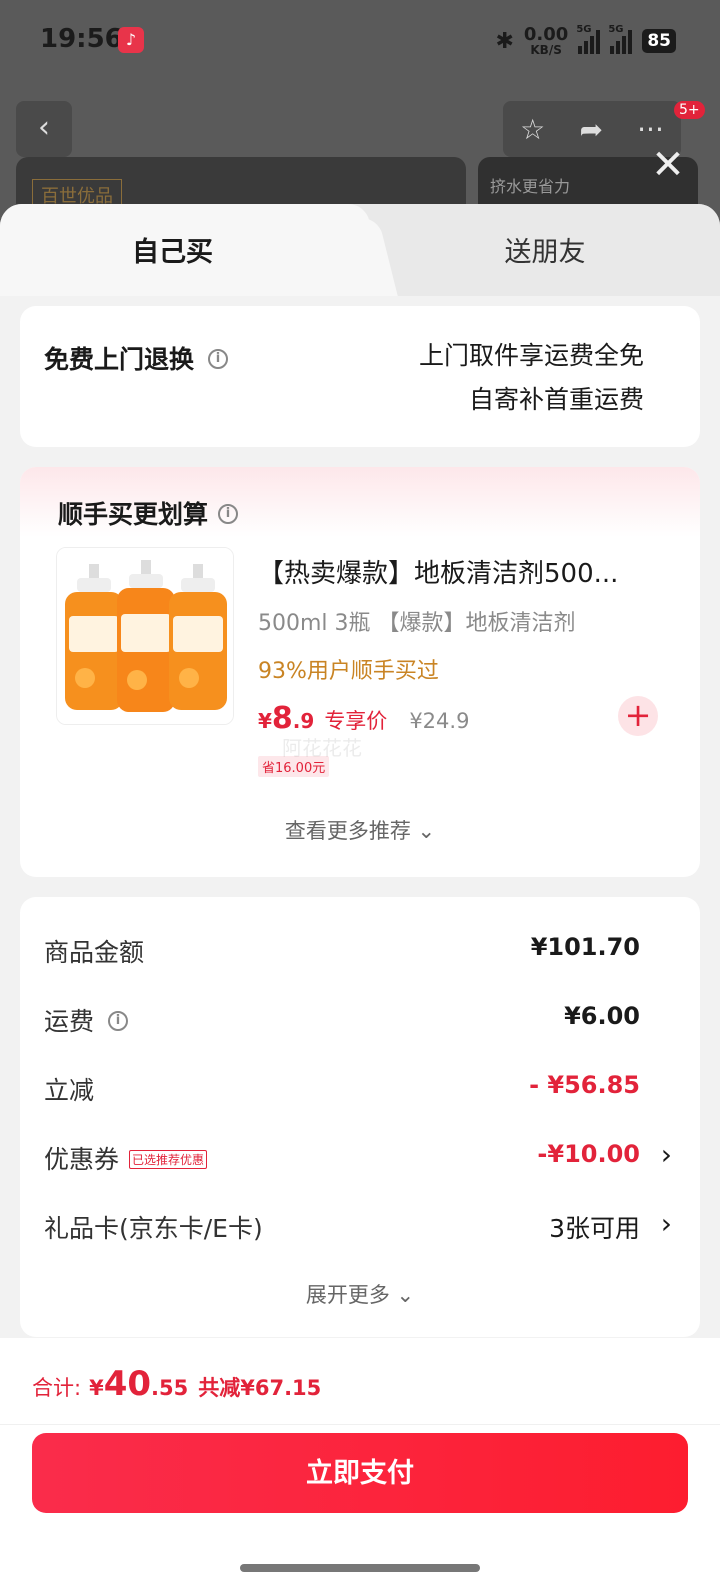  What do you see at coordinates (504, 41) in the screenshot?
I see `bluetooth-icon: ✱` at bounding box center [504, 41].